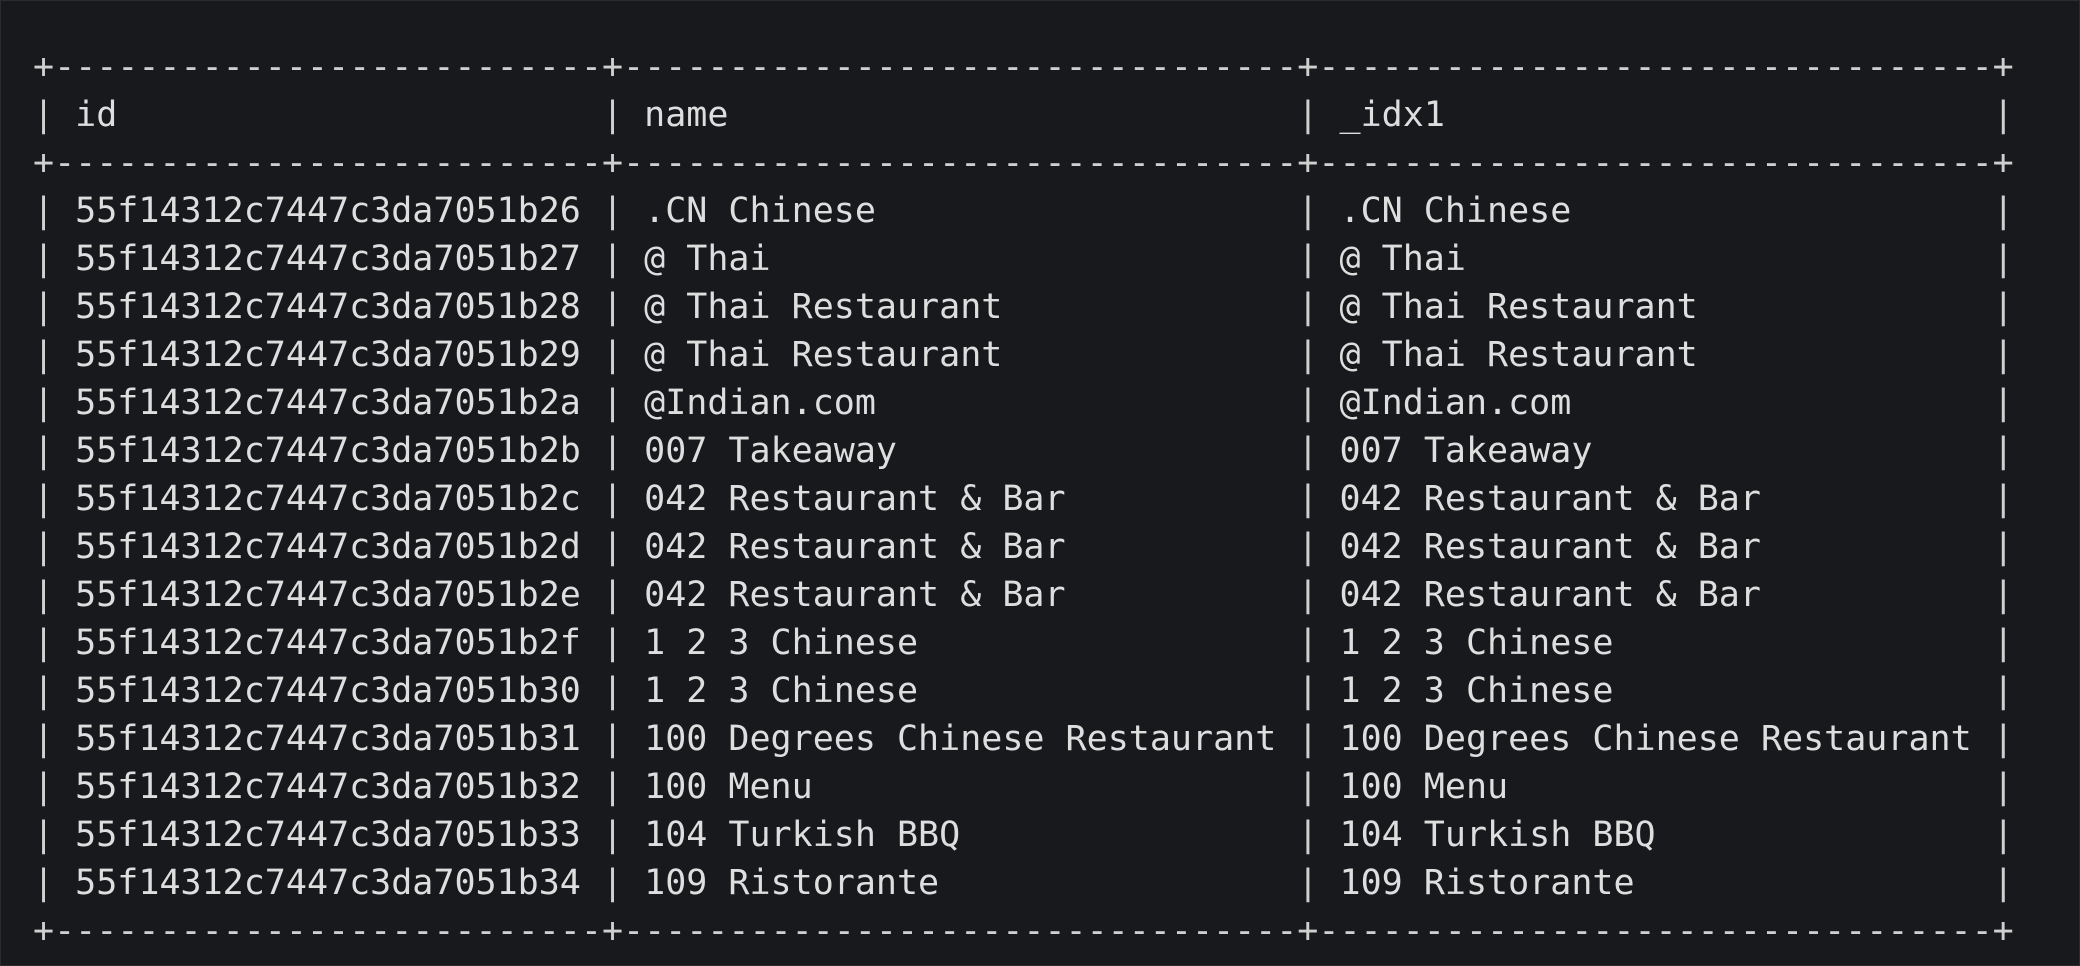  I want to click on table-cell: 55f14312c7447c3da7051b34, so click(328, 883).